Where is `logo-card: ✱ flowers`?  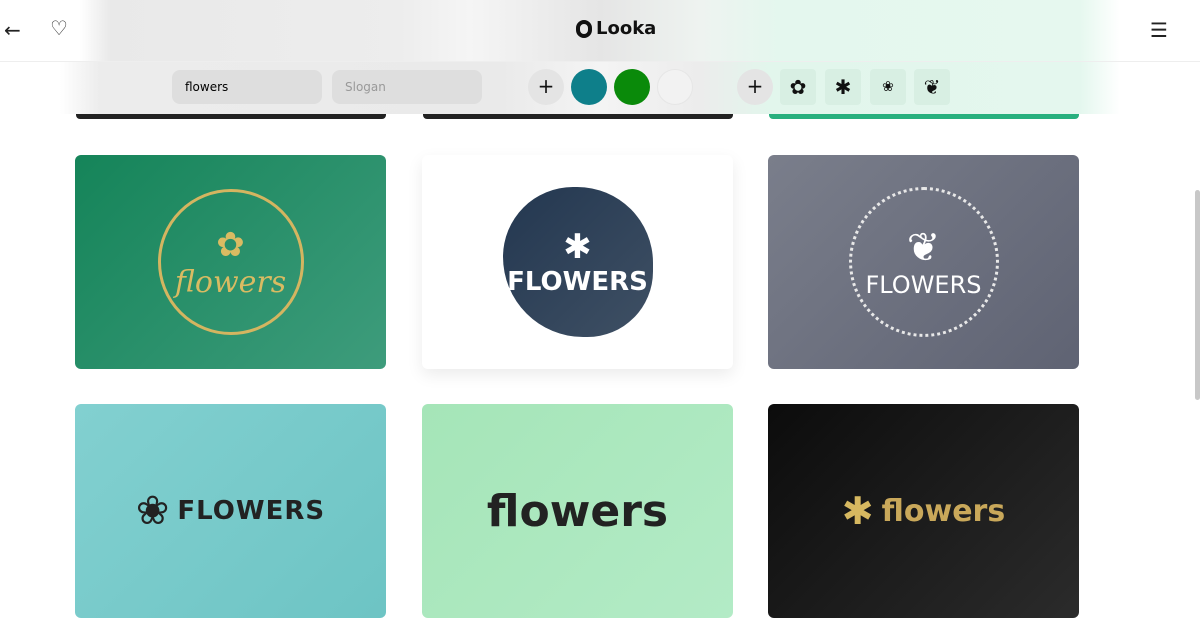
logo-card: ✱ flowers is located at coordinates (923, 511).